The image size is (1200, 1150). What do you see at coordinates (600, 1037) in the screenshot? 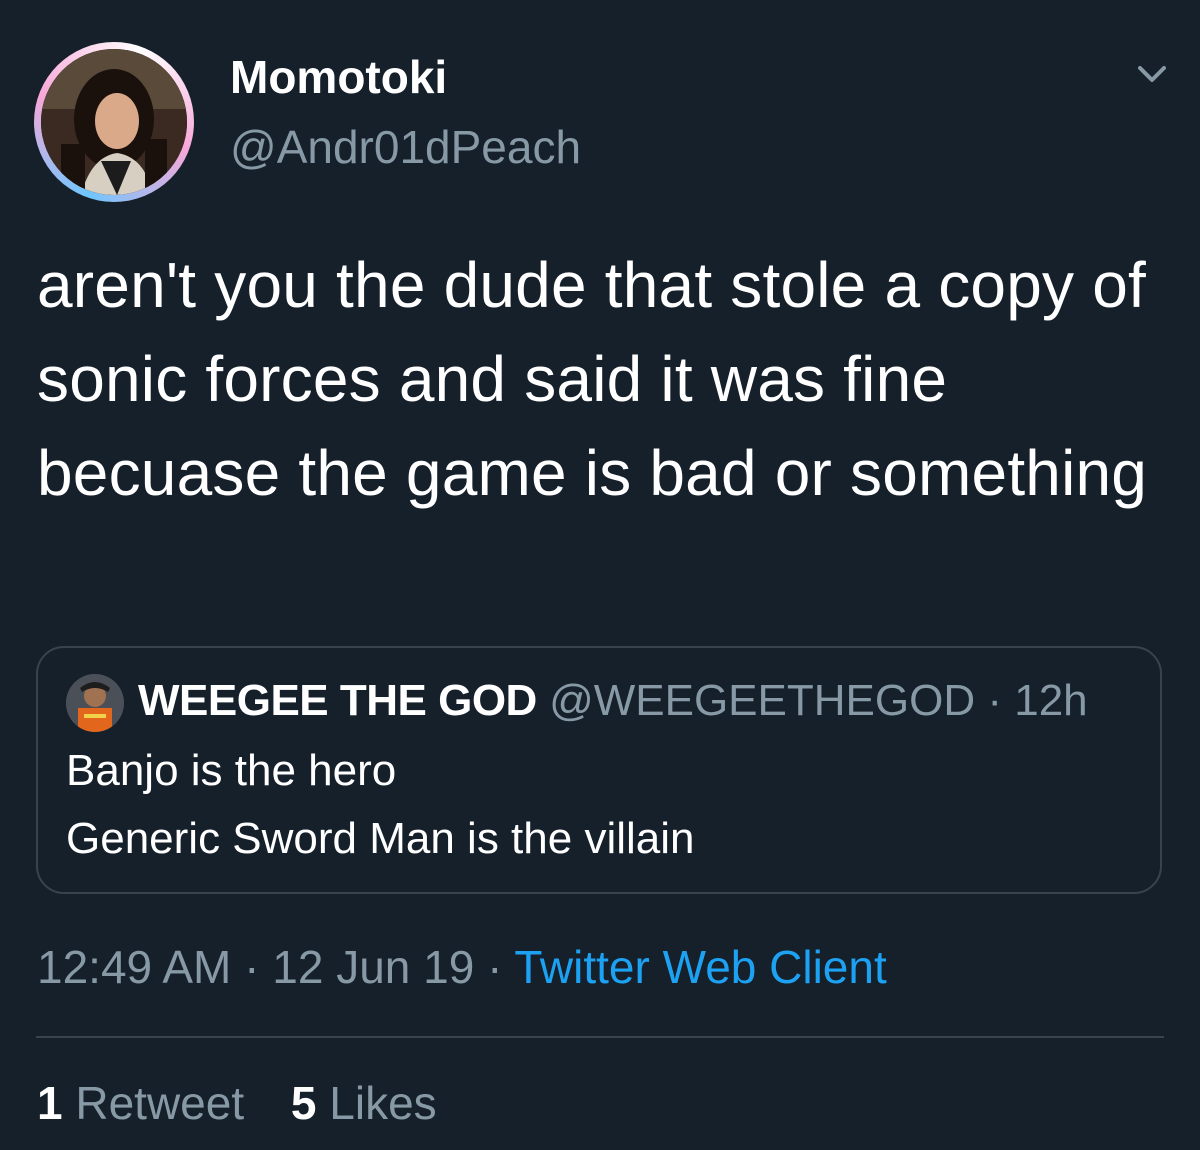
I see `divider` at bounding box center [600, 1037].